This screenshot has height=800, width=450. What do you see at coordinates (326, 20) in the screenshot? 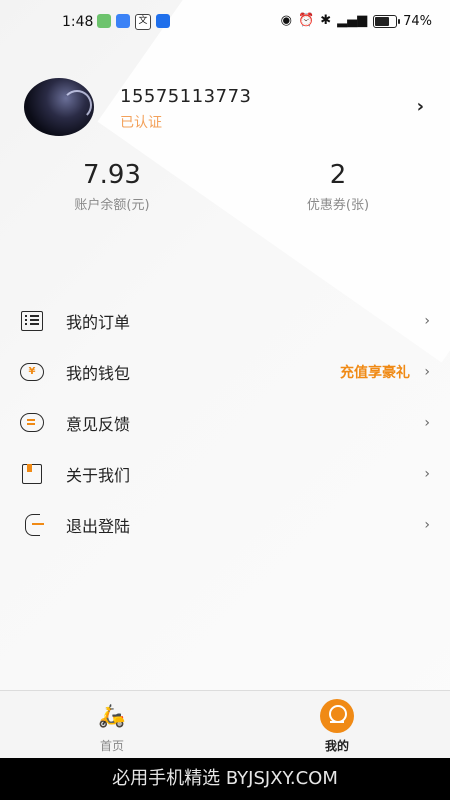
I see `bluetooth-icon: ✱` at bounding box center [326, 20].